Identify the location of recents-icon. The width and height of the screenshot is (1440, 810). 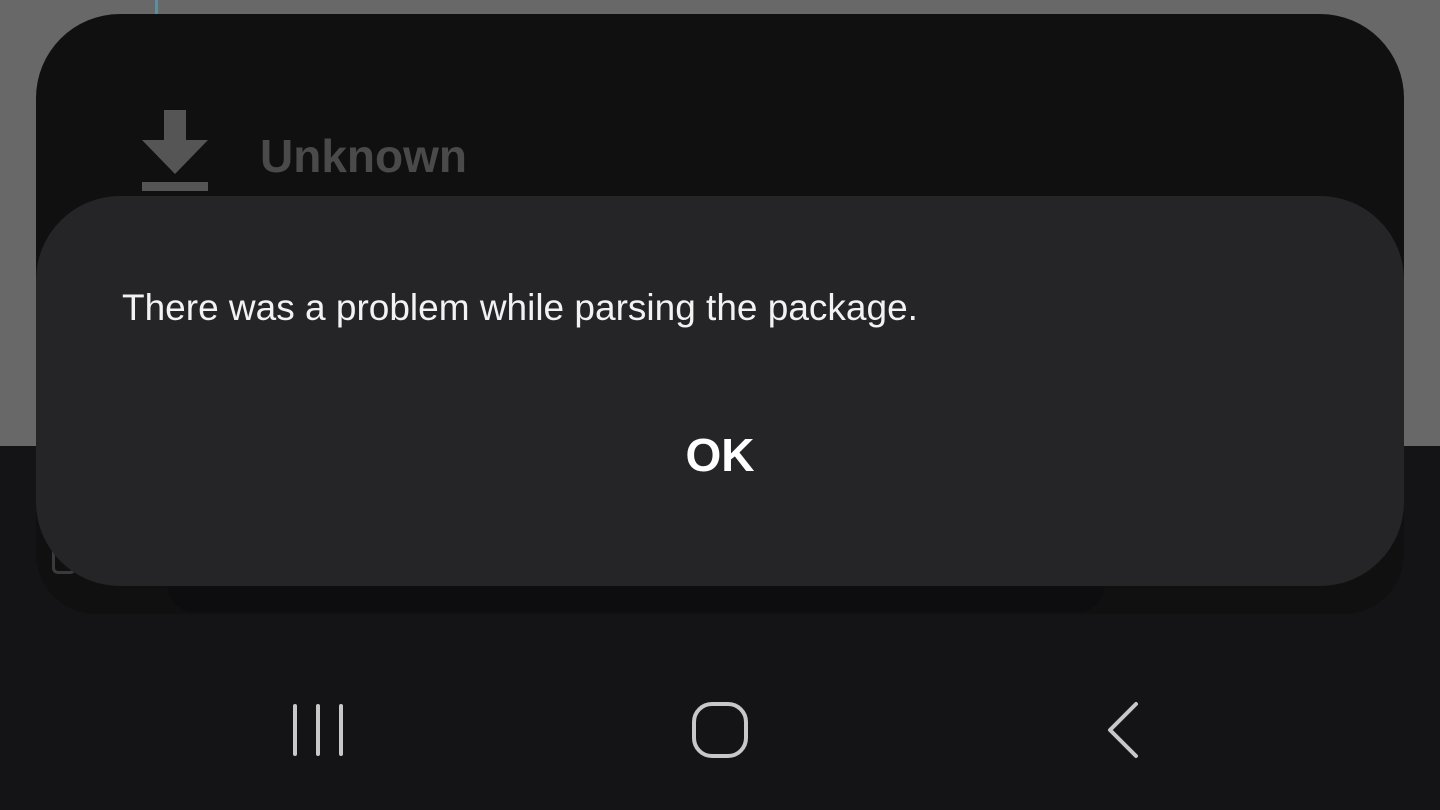
(318, 730).